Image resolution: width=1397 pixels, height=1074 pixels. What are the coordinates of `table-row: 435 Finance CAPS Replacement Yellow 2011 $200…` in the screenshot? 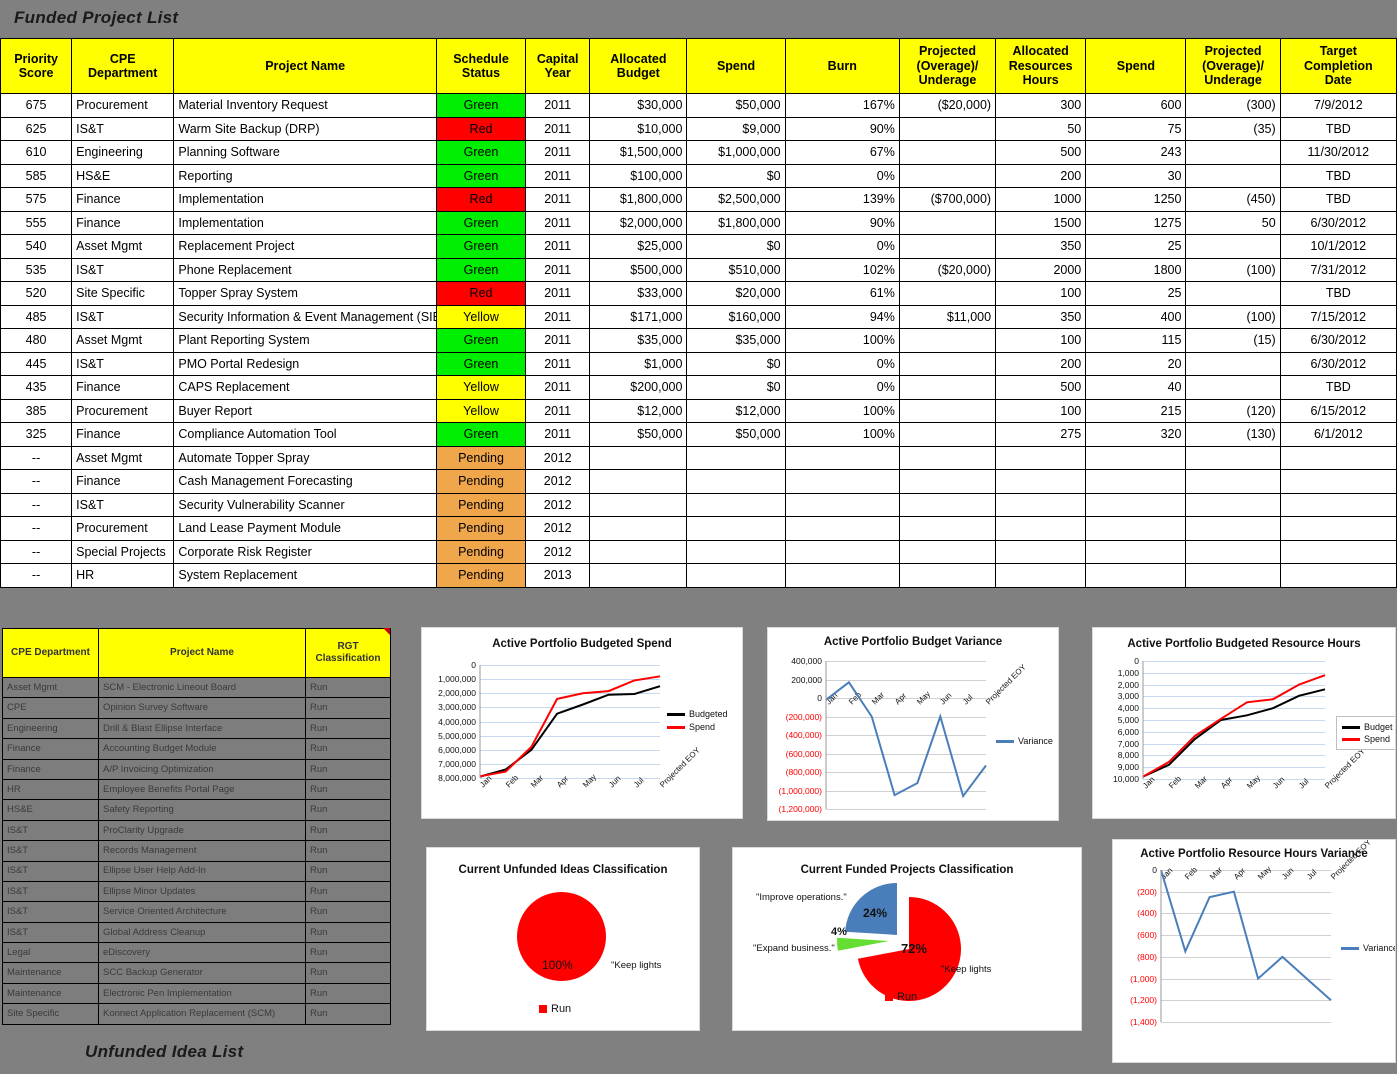 It's located at (698, 387).